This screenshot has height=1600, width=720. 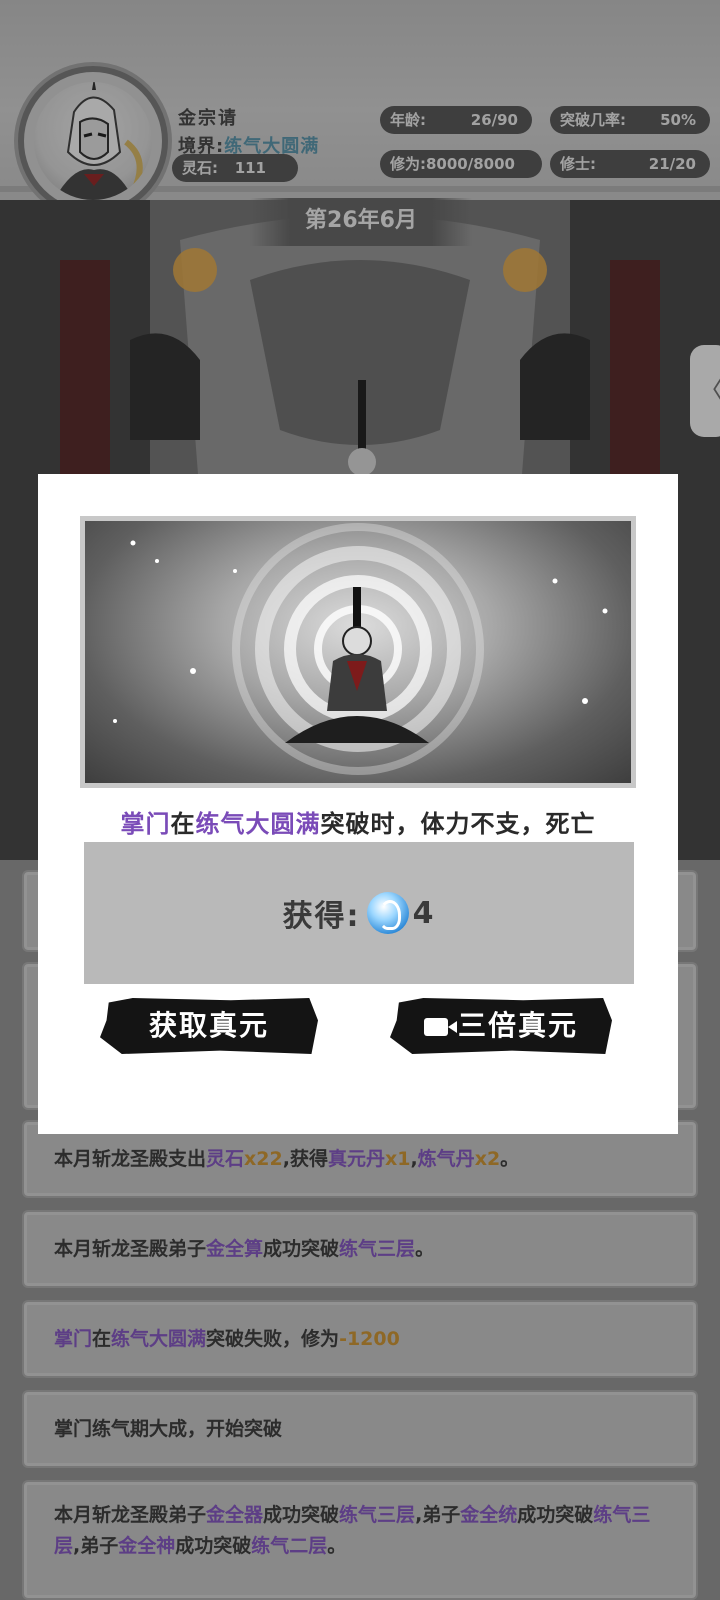 What do you see at coordinates (358, 824) in the screenshot?
I see `result-message: 掌门在练气大圆满突破时，体力不支，死亡` at bounding box center [358, 824].